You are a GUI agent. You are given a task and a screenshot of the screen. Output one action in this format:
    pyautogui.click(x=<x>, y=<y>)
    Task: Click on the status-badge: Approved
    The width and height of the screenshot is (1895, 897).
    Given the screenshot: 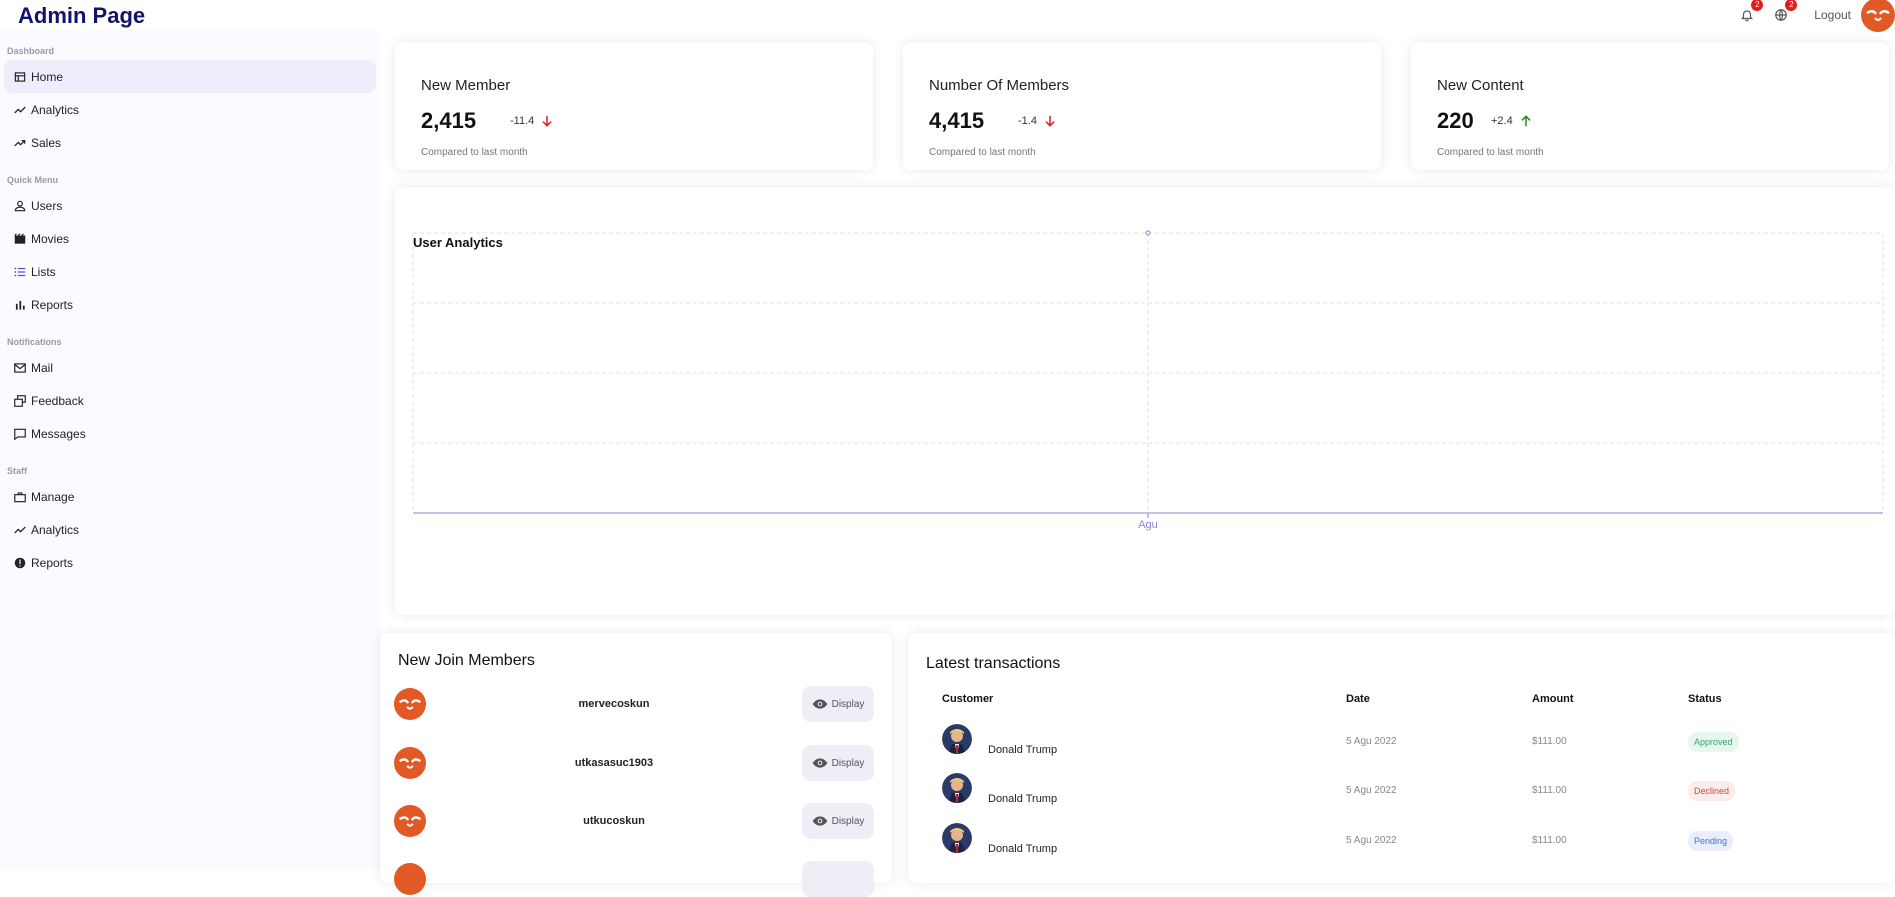 What is the action you would take?
    pyautogui.click(x=1713, y=742)
    